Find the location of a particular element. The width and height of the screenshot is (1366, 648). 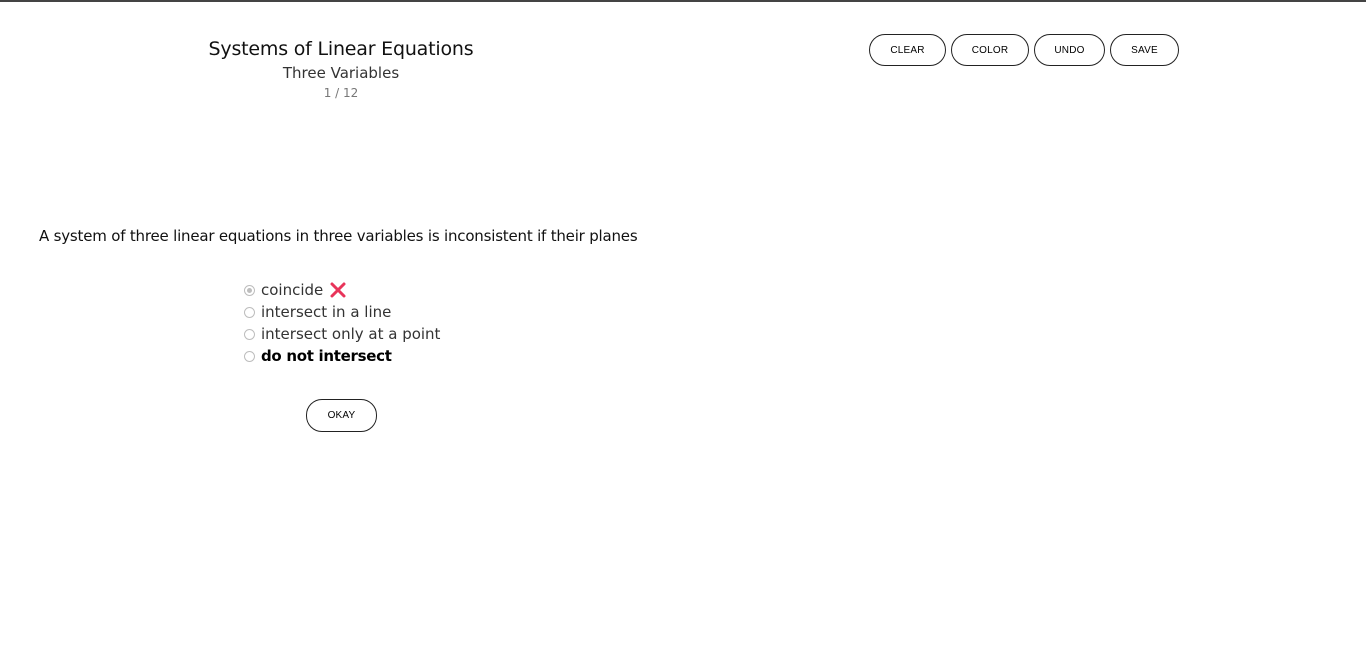

radio-line is located at coordinates (249, 312).